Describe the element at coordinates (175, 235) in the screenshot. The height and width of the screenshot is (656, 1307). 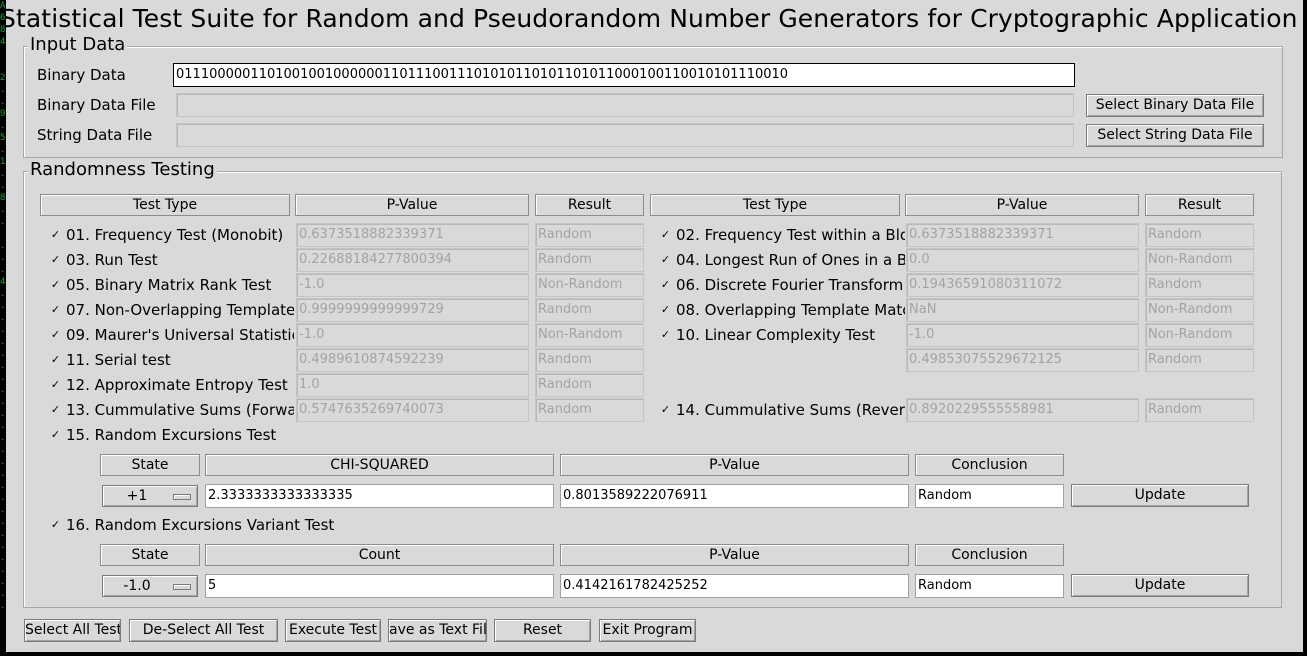
I see `test-01-label: 01. Frequency Test (Monobit)` at that location.